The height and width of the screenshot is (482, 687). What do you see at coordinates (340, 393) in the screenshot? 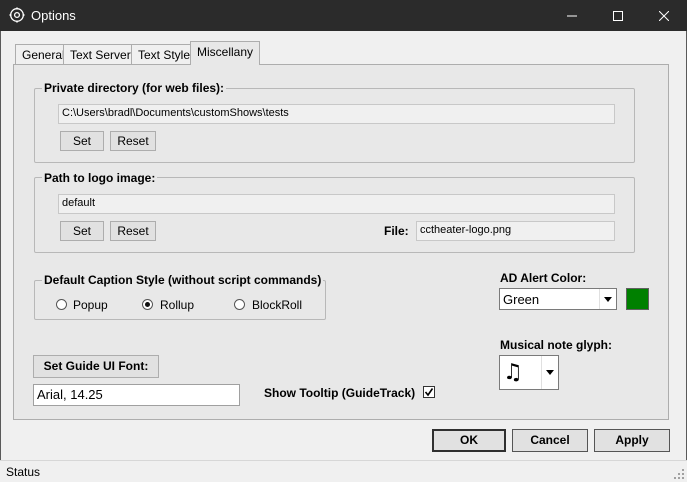
I see `show-tooltip-label: Show Tooltip (GuideTrack)` at bounding box center [340, 393].